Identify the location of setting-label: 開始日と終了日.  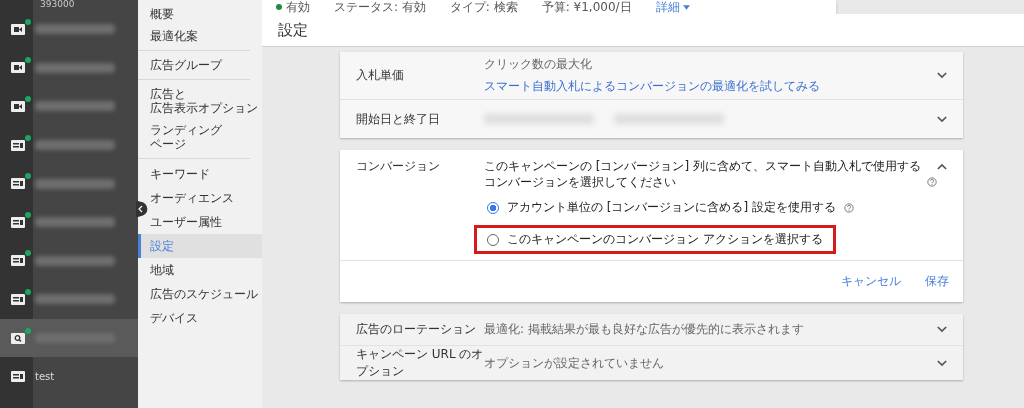
(398, 119).